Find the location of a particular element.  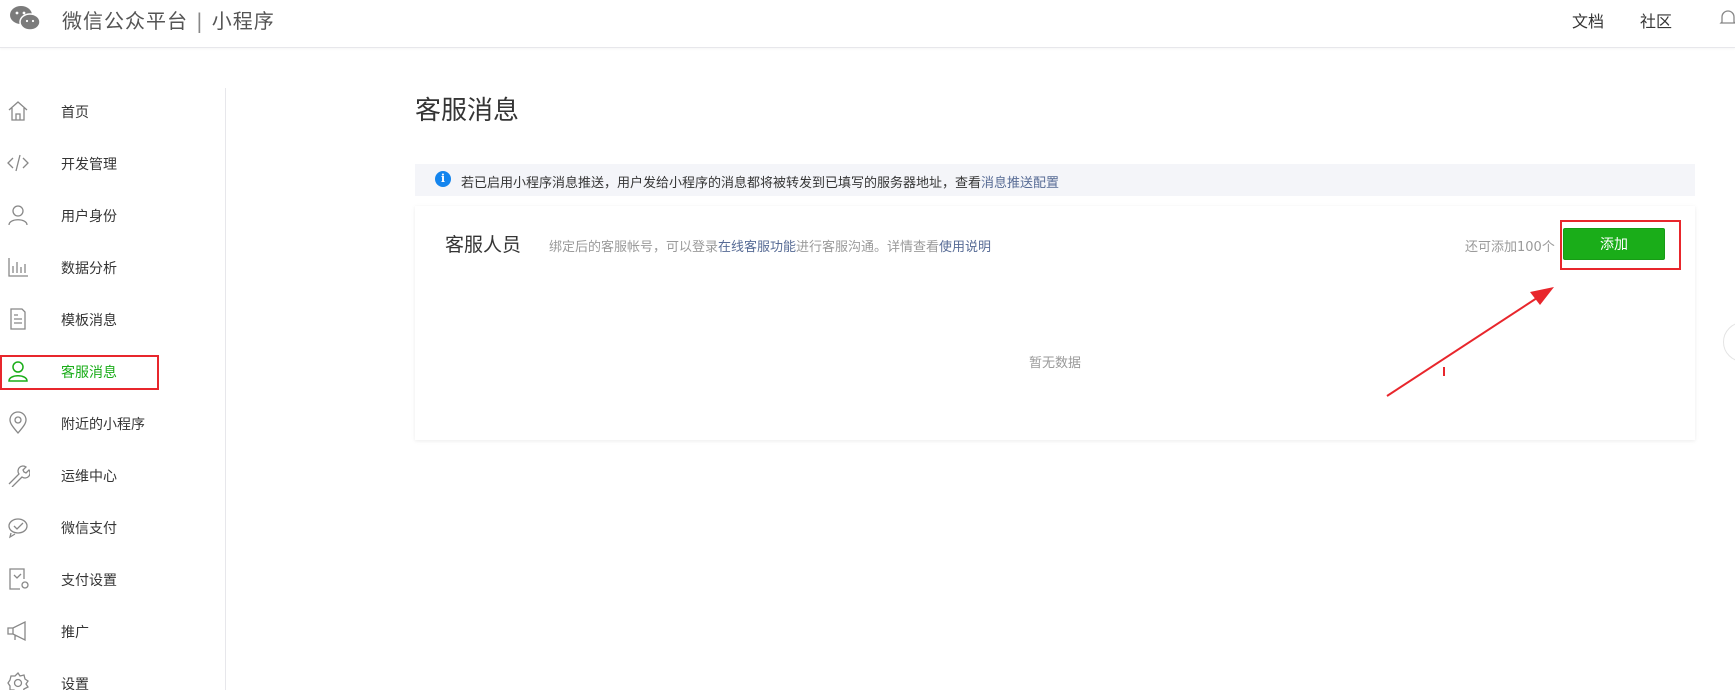

info-icon: i is located at coordinates (443, 179).